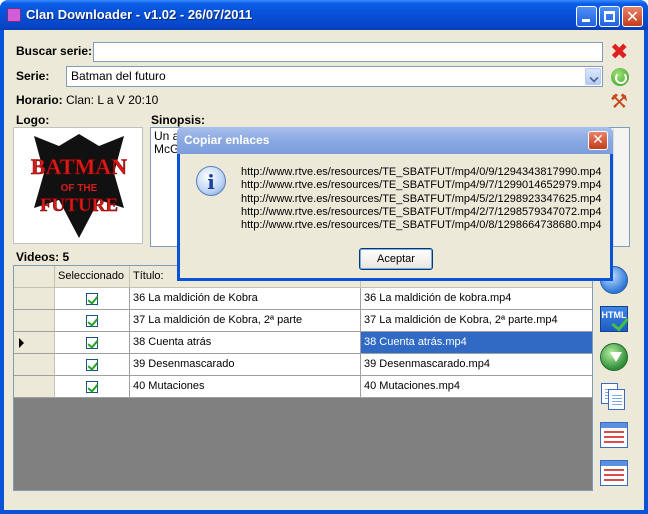  I want to click on maximize-icon, so click(609, 16).